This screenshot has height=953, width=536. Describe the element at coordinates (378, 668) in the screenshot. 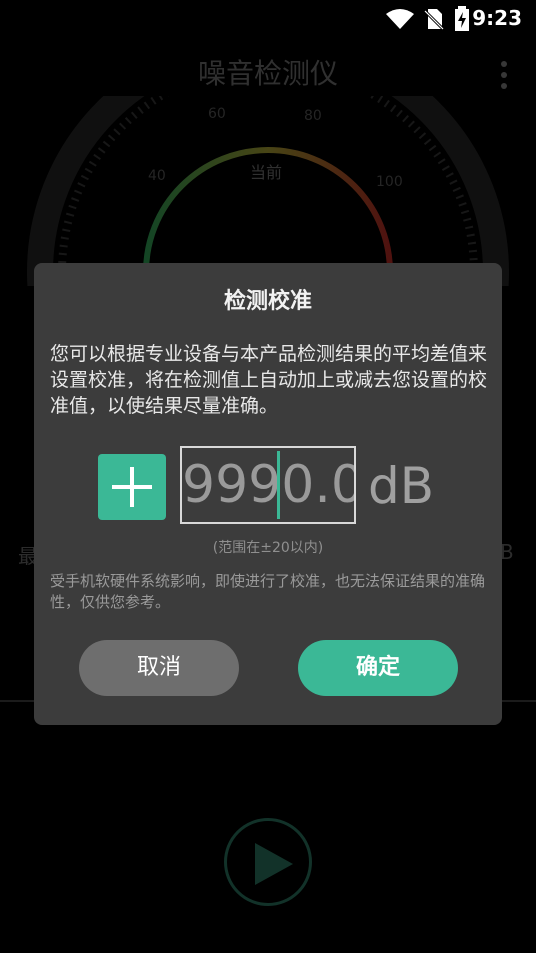

I see `confirm-button: 确定` at that location.